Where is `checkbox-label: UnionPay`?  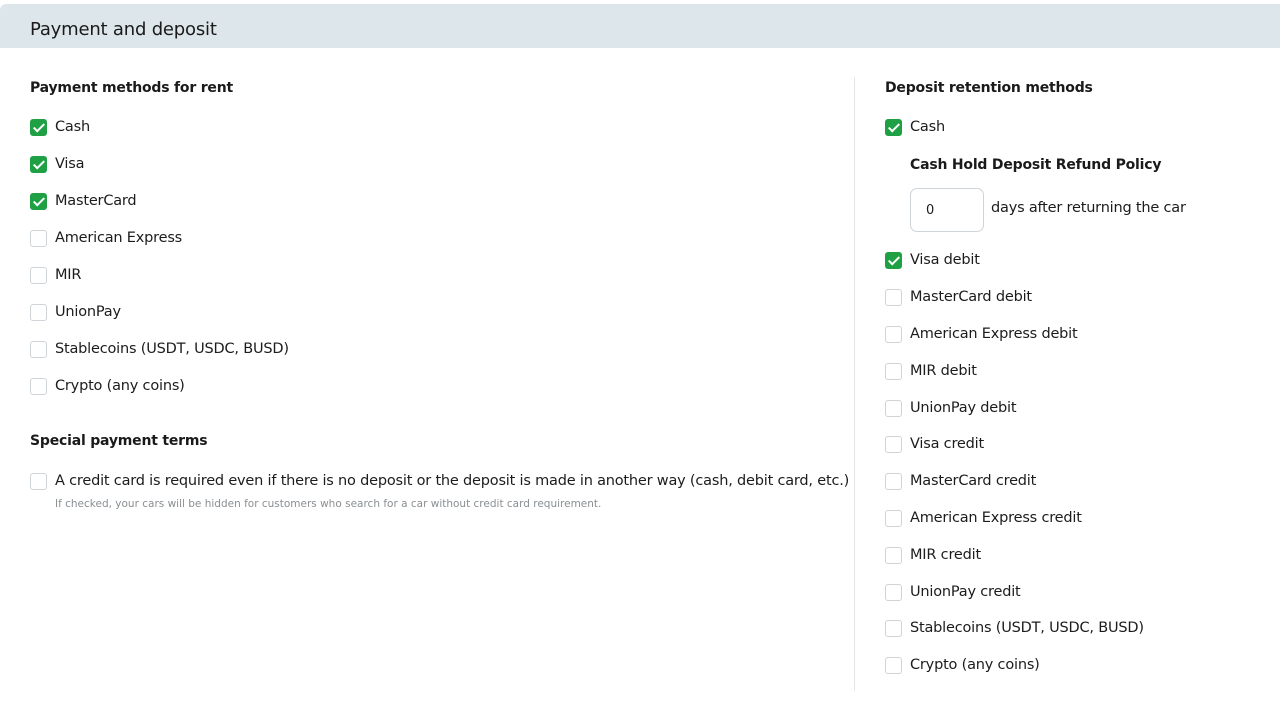
checkbox-label: UnionPay is located at coordinates (88, 312).